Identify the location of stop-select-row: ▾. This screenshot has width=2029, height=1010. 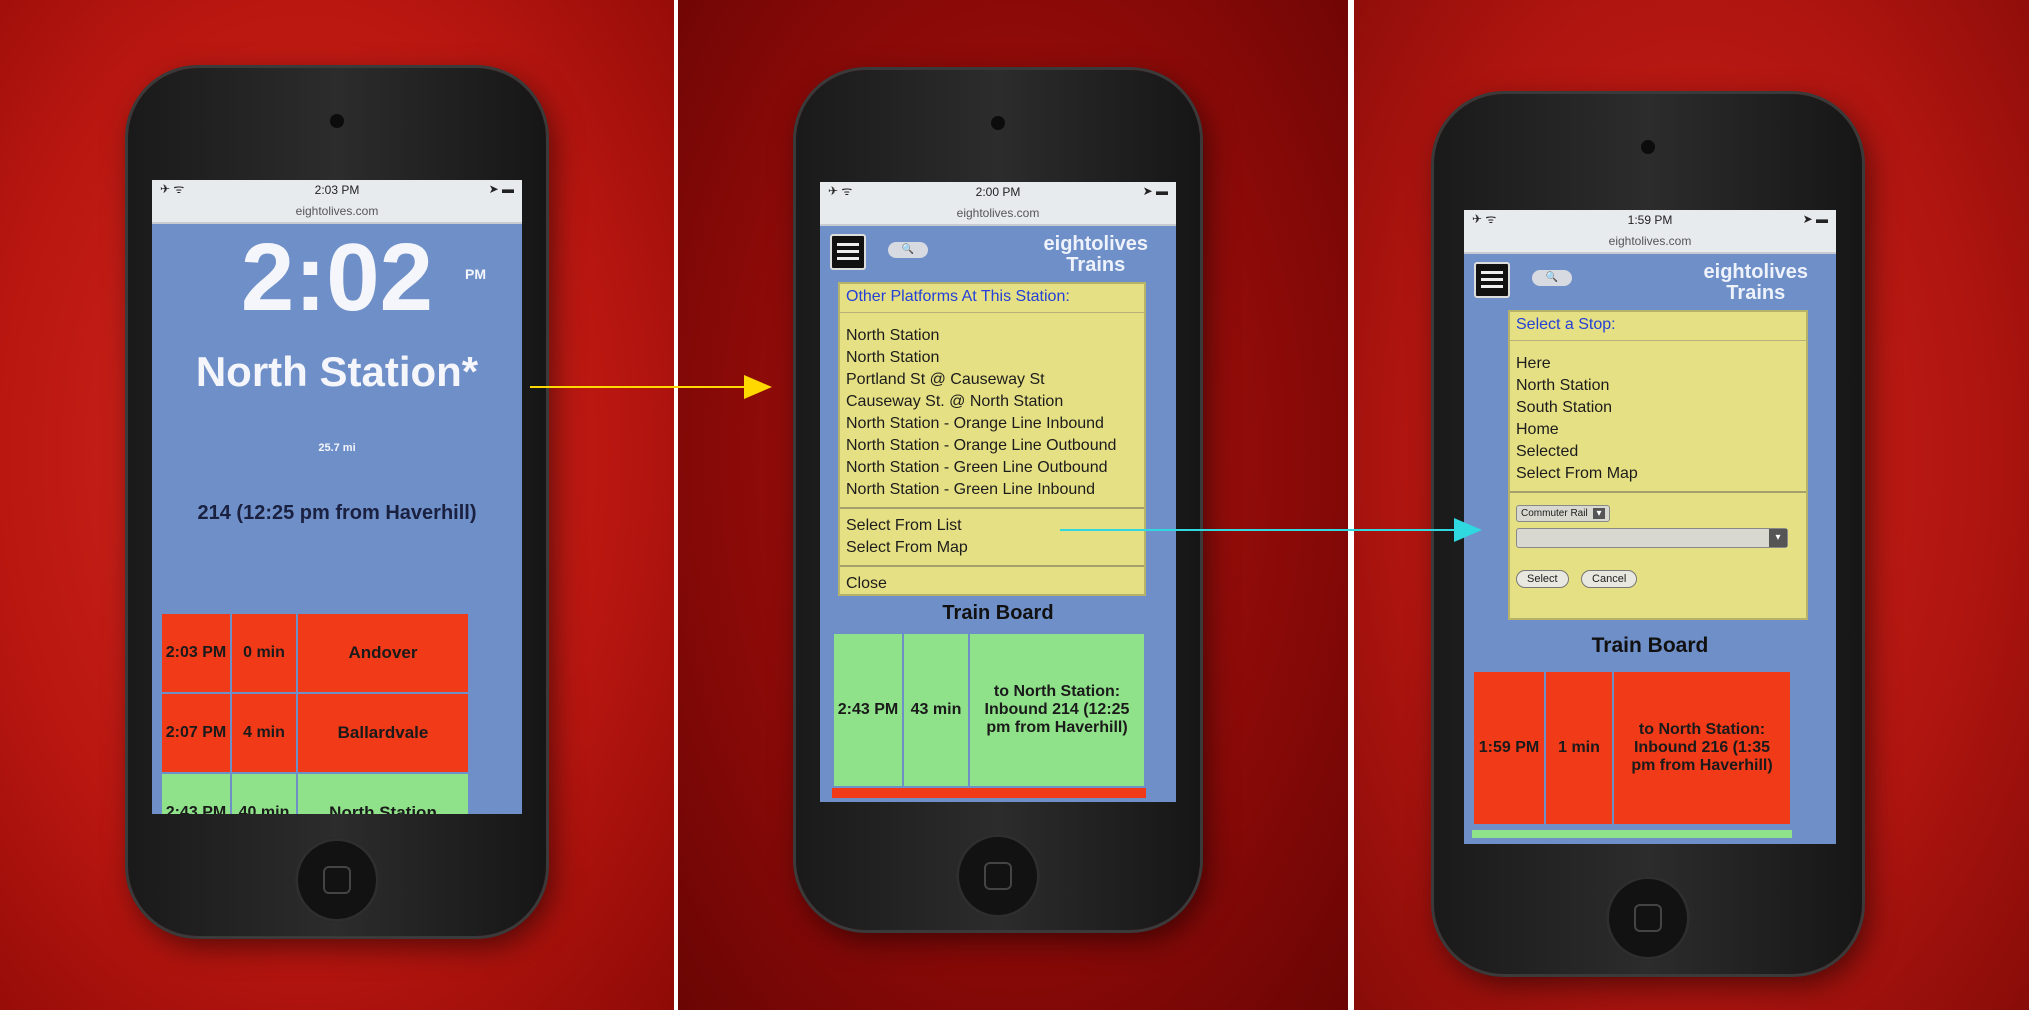
(1658, 540).